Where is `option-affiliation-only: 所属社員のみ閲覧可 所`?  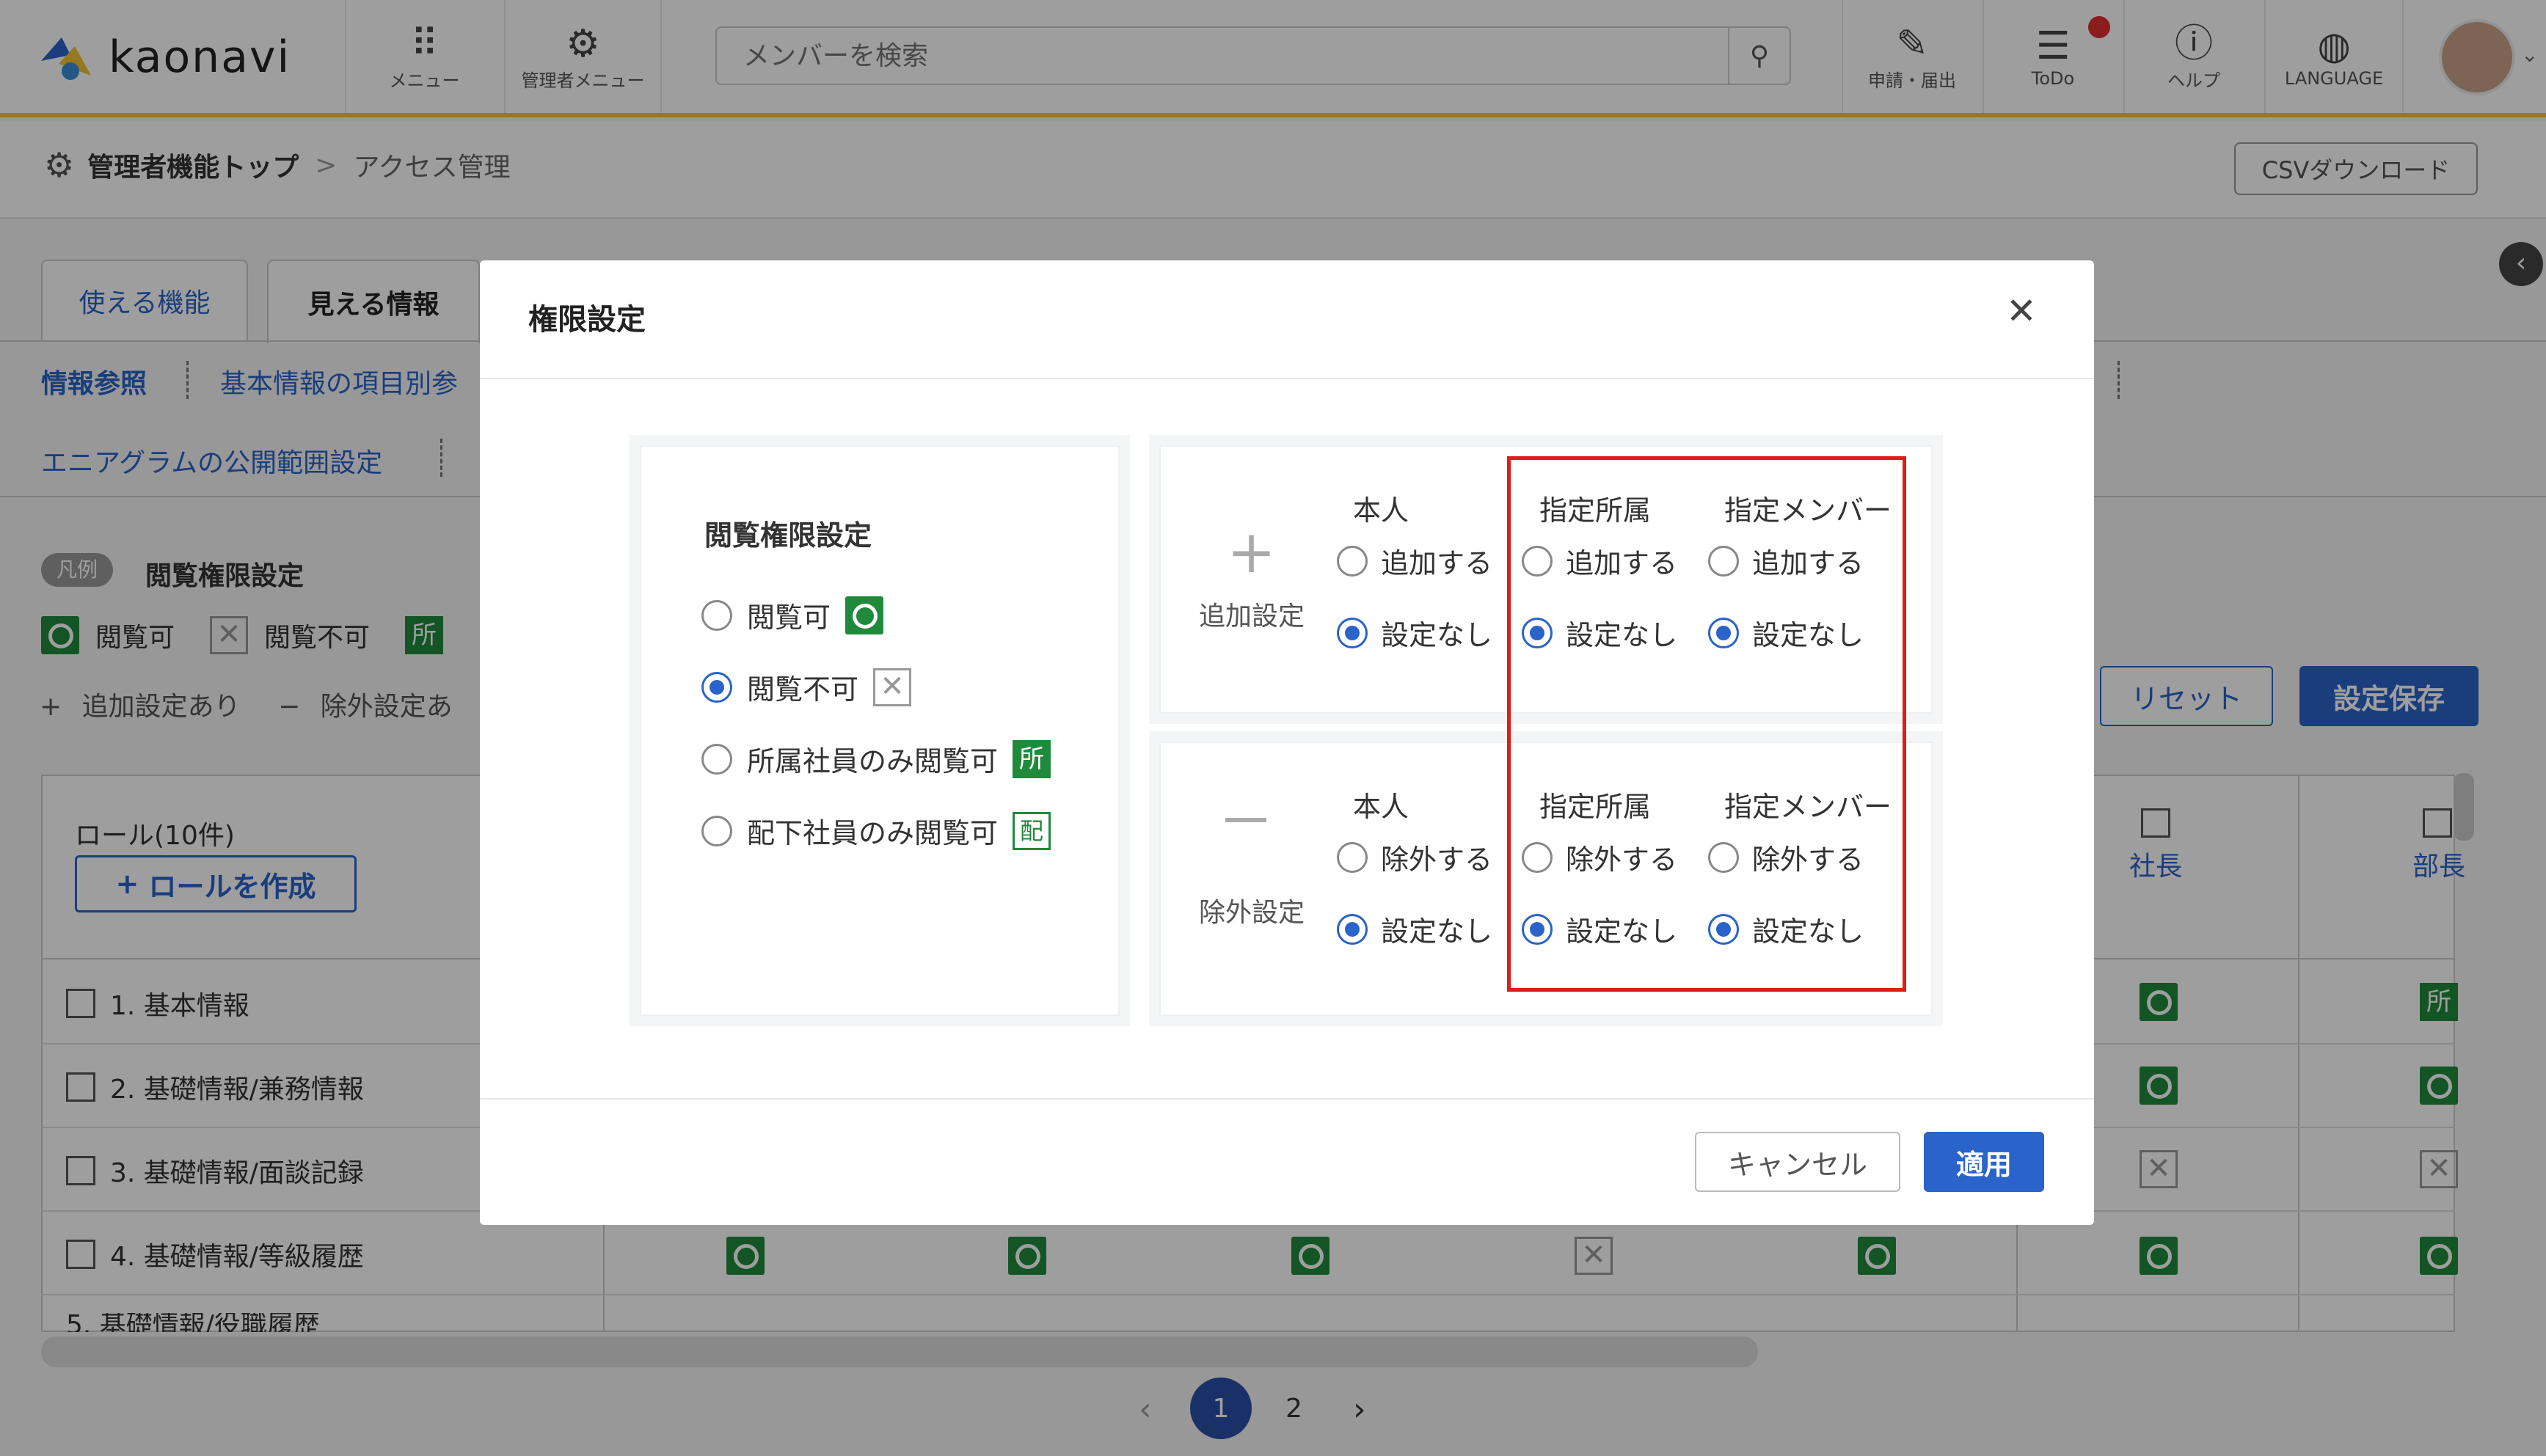 option-affiliation-only: 所属社員のみ閲覧可 所 is located at coordinates (876, 759).